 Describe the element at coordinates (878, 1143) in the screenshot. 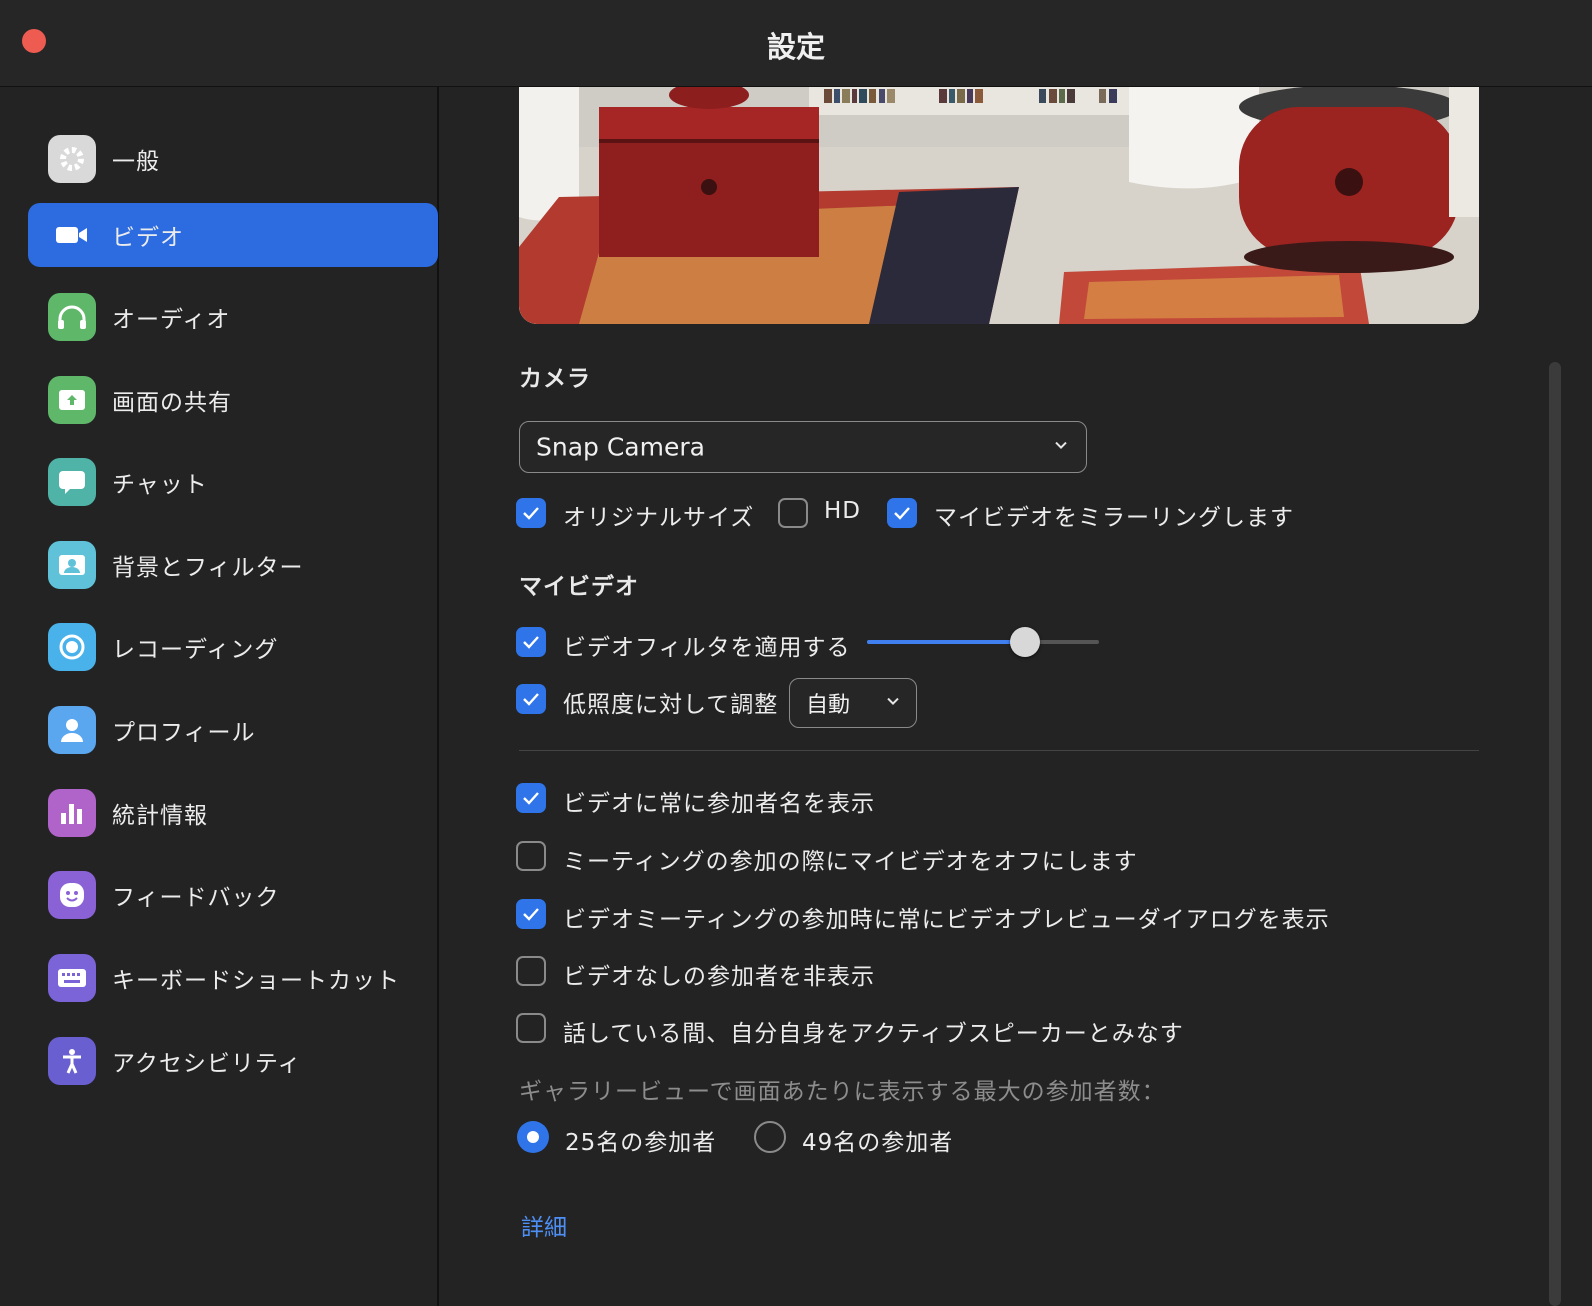

I see `gallery-49-label: 49名の参加者` at that location.